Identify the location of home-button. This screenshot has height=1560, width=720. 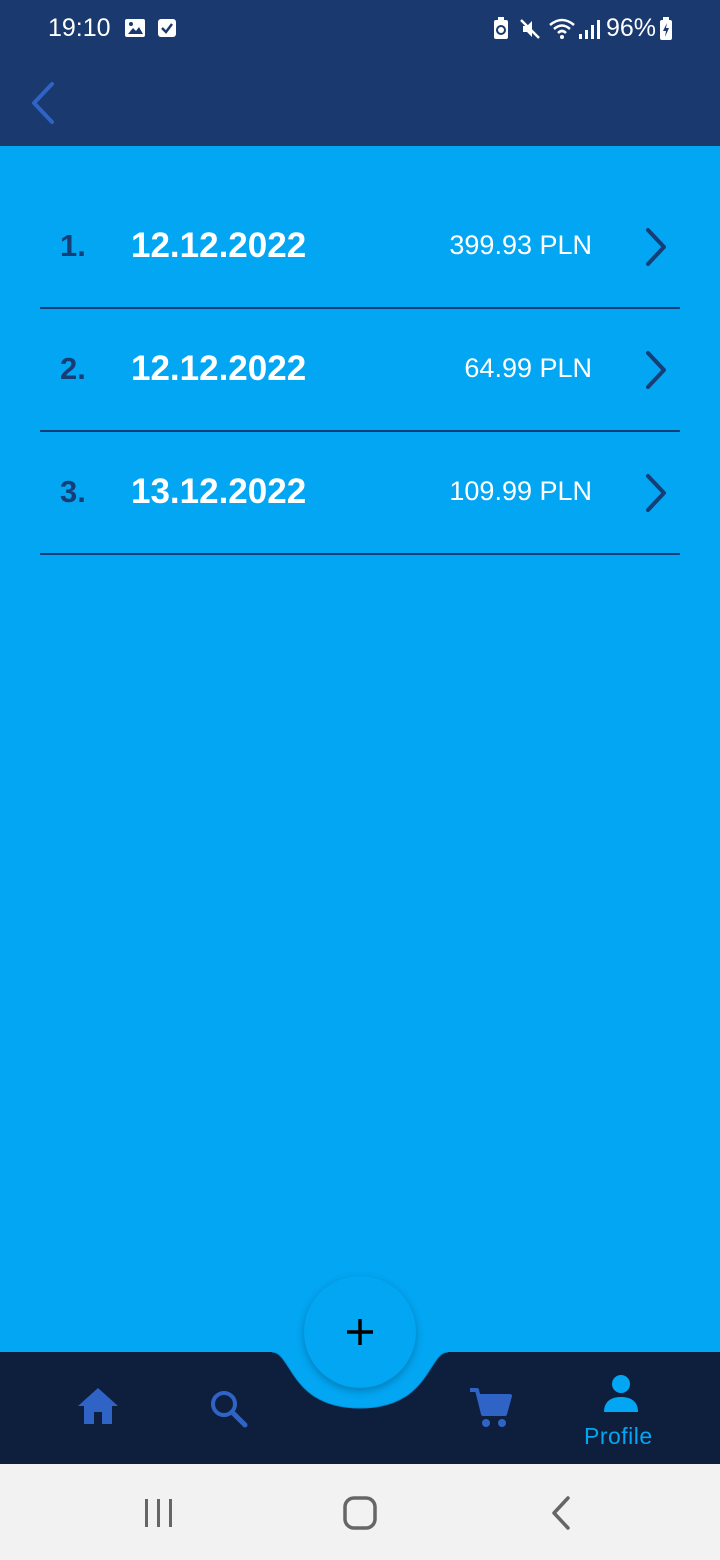
(360, 1515).